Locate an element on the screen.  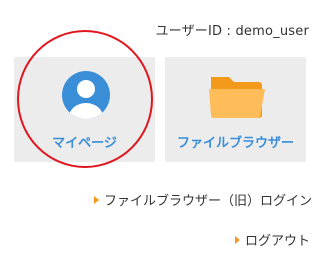
logout-label: ログアウト is located at coordinates (277, 241).